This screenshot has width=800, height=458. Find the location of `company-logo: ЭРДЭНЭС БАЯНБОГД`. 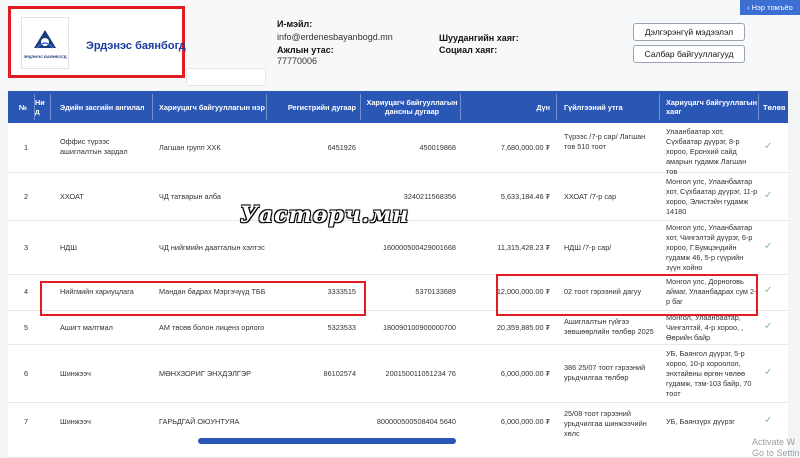

company-logo: ЭРДЭНЭС БАЯНБОГД is located at coordinates (45, 43).